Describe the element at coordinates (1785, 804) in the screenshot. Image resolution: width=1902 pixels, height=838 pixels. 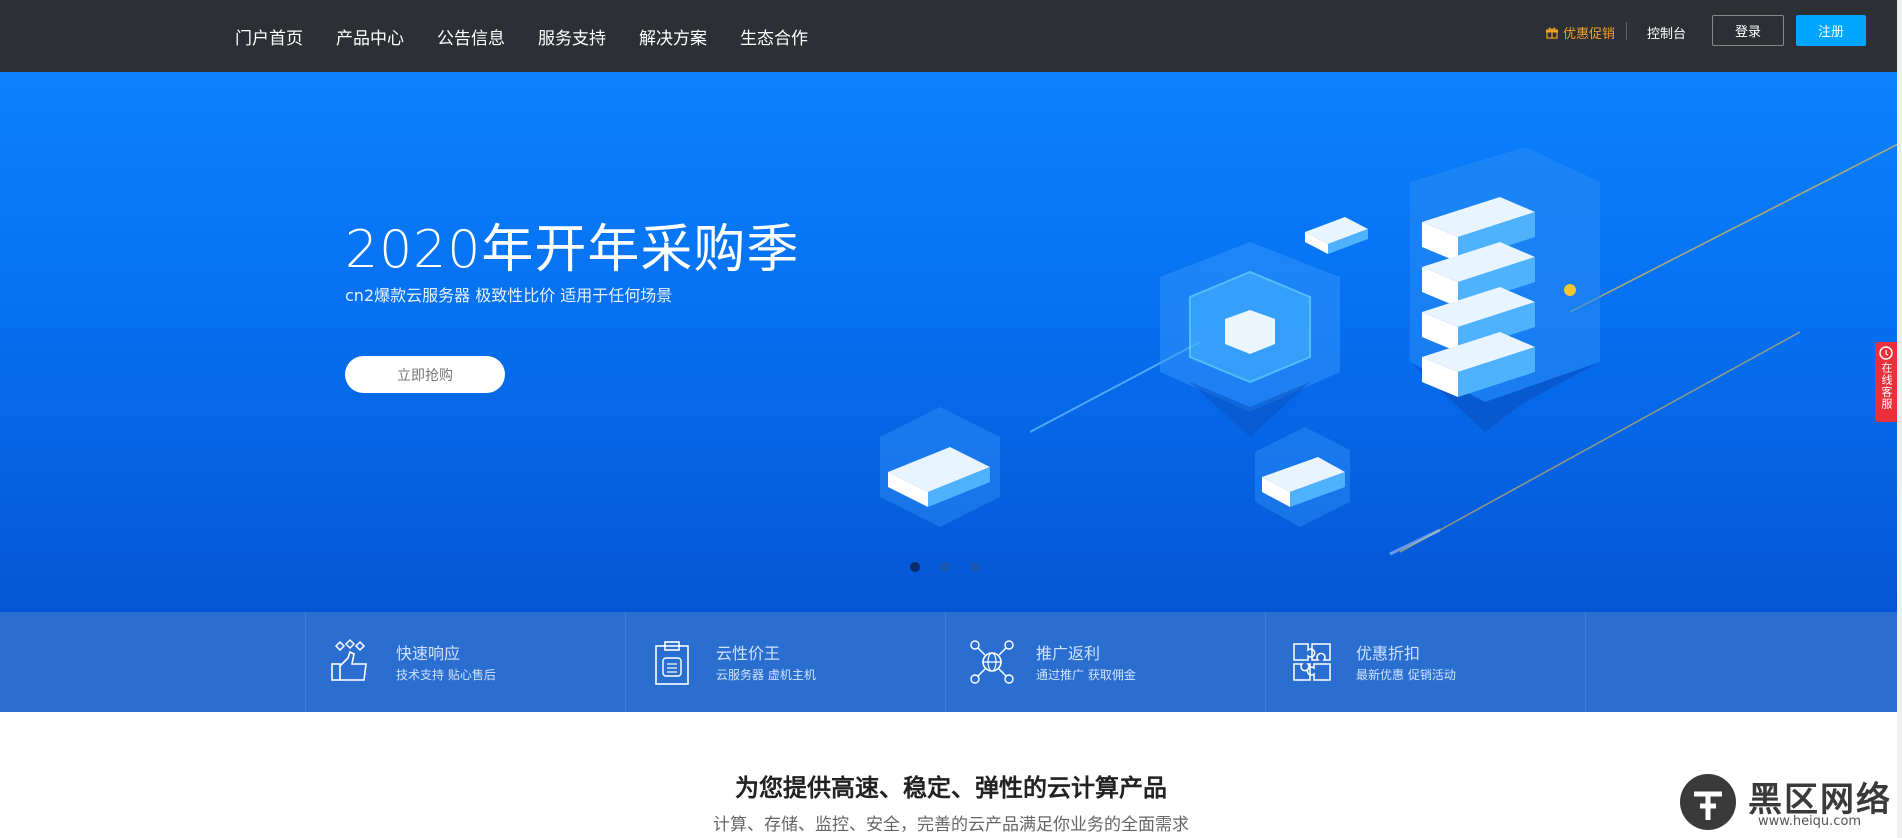
I see `watermark-logo: 黑区网络 www.heiqu.com` at that location.